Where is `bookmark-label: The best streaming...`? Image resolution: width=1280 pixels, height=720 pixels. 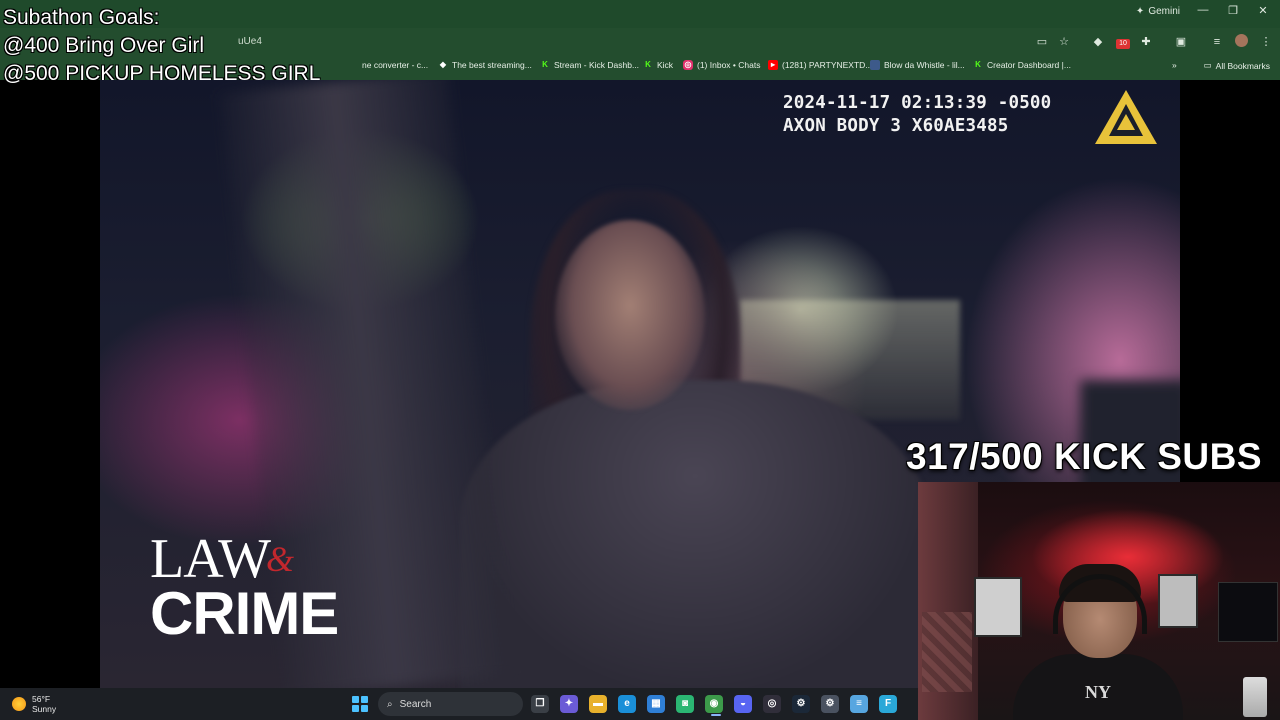
bookmark-label: The best streaming... is located at coordinates (492, 65).